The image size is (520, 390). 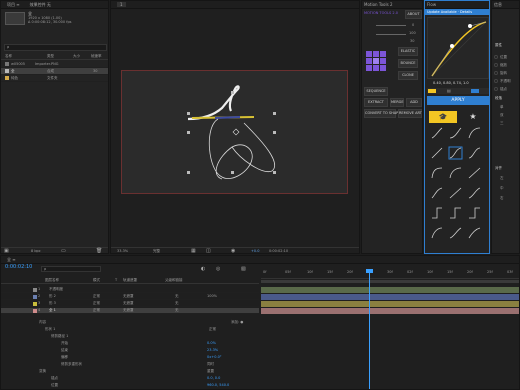 I want to click on layer-row: 2 形 2 正常 无遮罩 无, so click(x=130, y=297).